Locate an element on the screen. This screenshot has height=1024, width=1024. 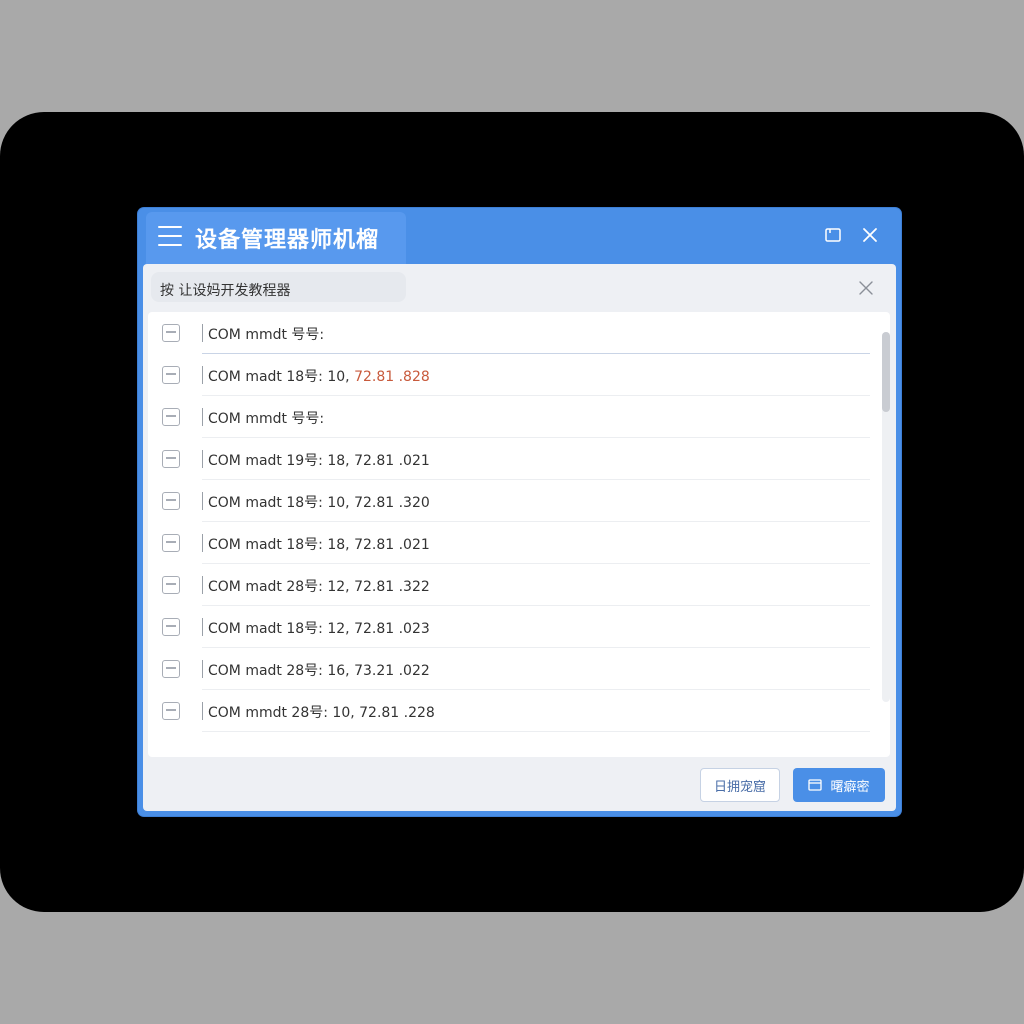
device-name: COM madt 18号: 12, is located at coordinates (279, 629).